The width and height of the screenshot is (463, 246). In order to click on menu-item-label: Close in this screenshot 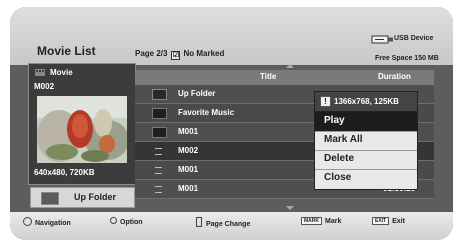, I will do `click(338, 177)`.